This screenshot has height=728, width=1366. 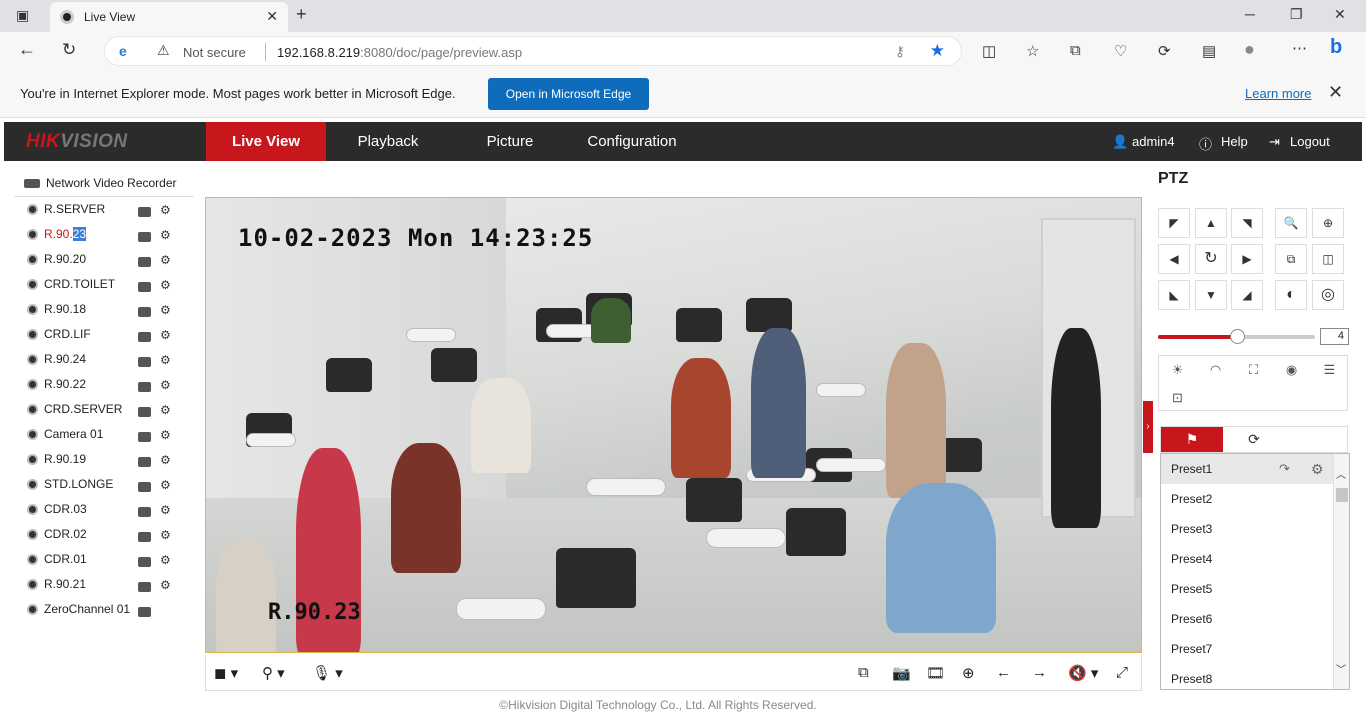 What do you see at coordinates (104, 610) in the screenshot?
I see `camera-row: ZeroChannel 01` at bounding box center [104, 610].